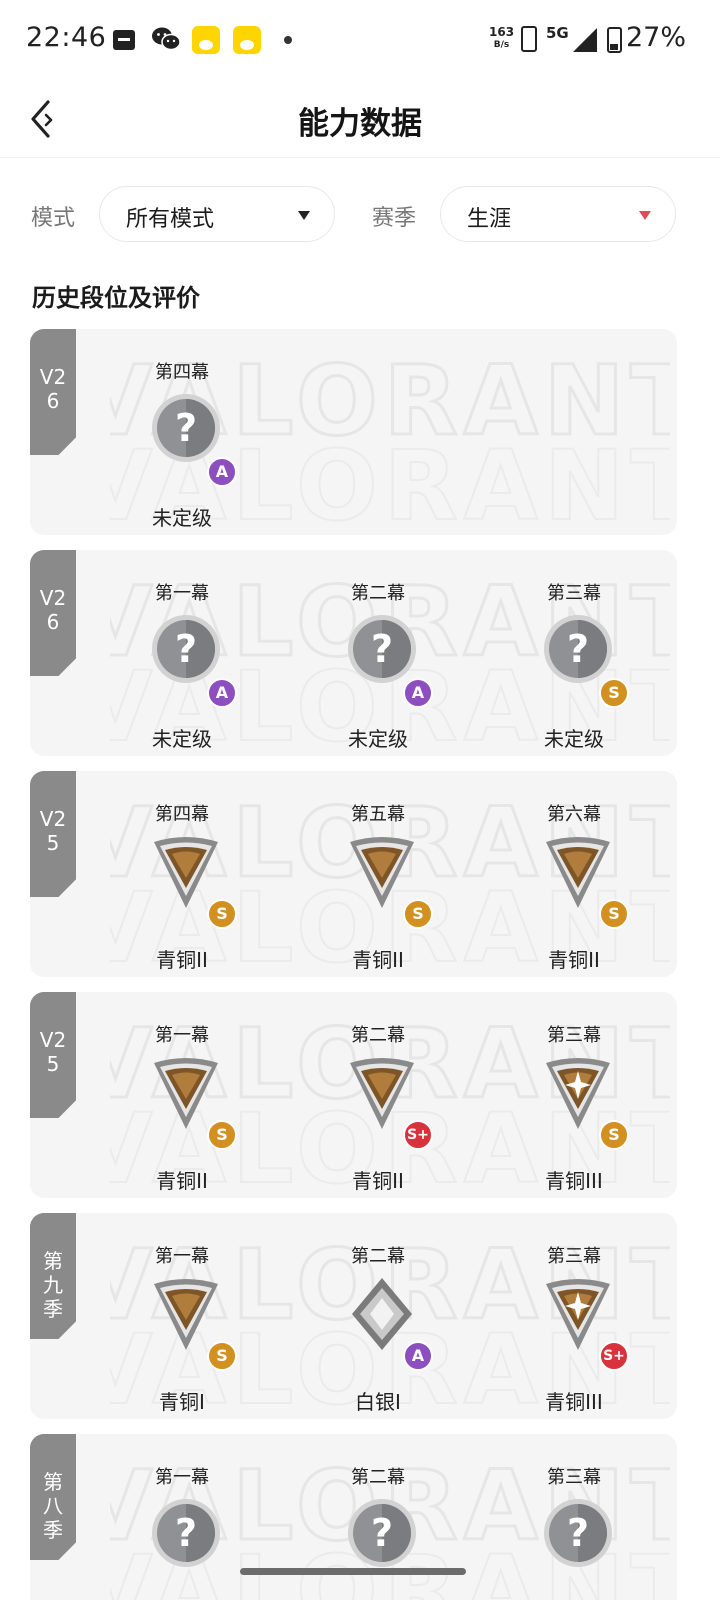 This screenshot has width=720, height=1600. Describe the element at coordinates (53, 1285) in the screenshot. I see `season-label: 第九季` at that location.